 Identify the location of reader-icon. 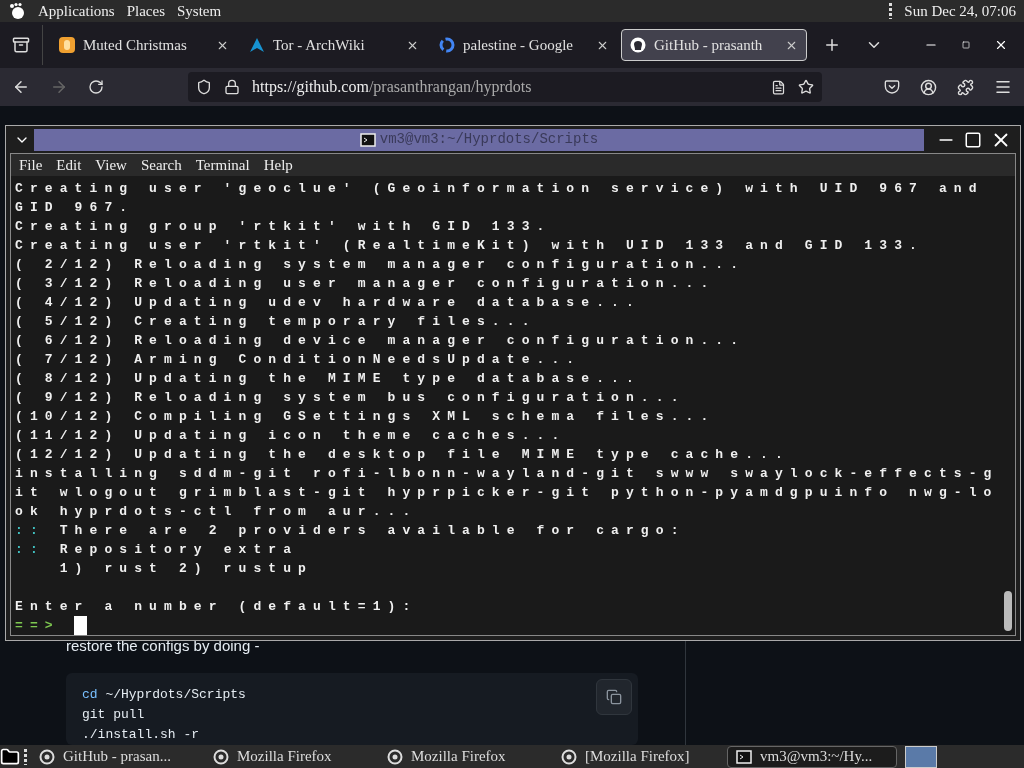
(778, 87).